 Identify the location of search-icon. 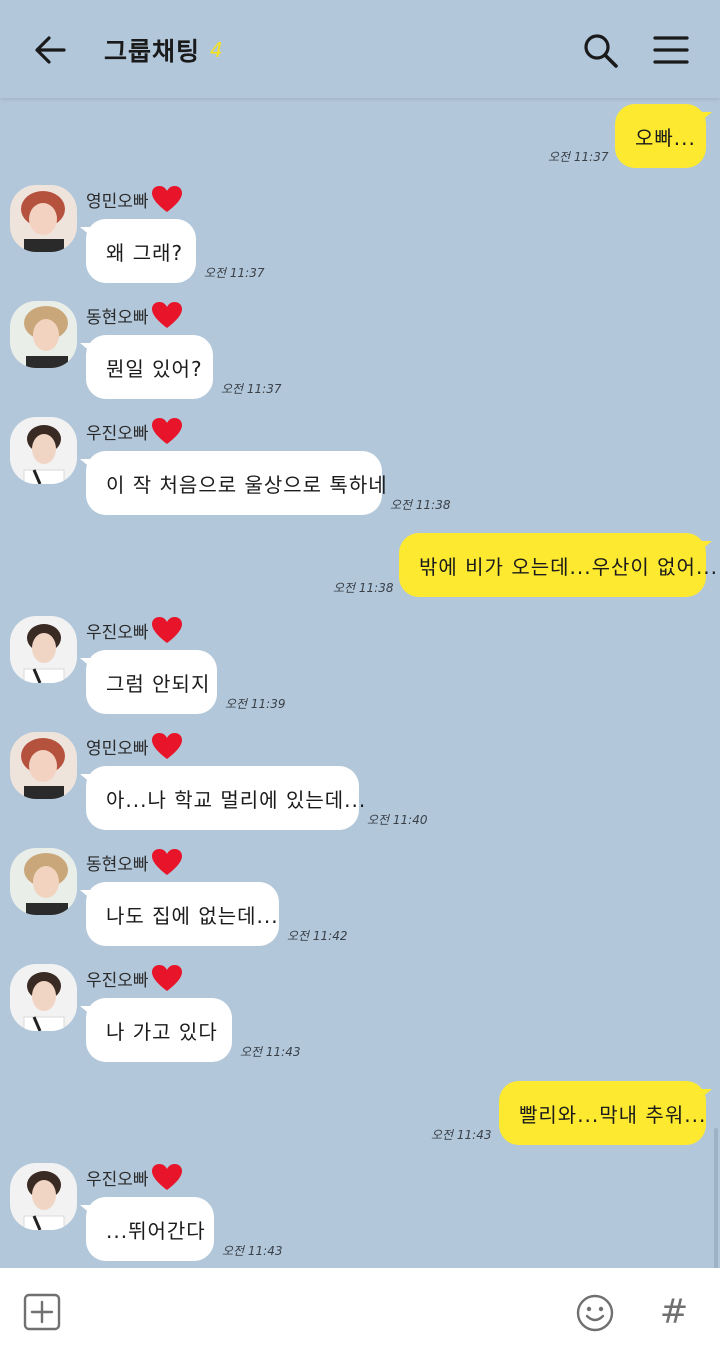
(600, 50).